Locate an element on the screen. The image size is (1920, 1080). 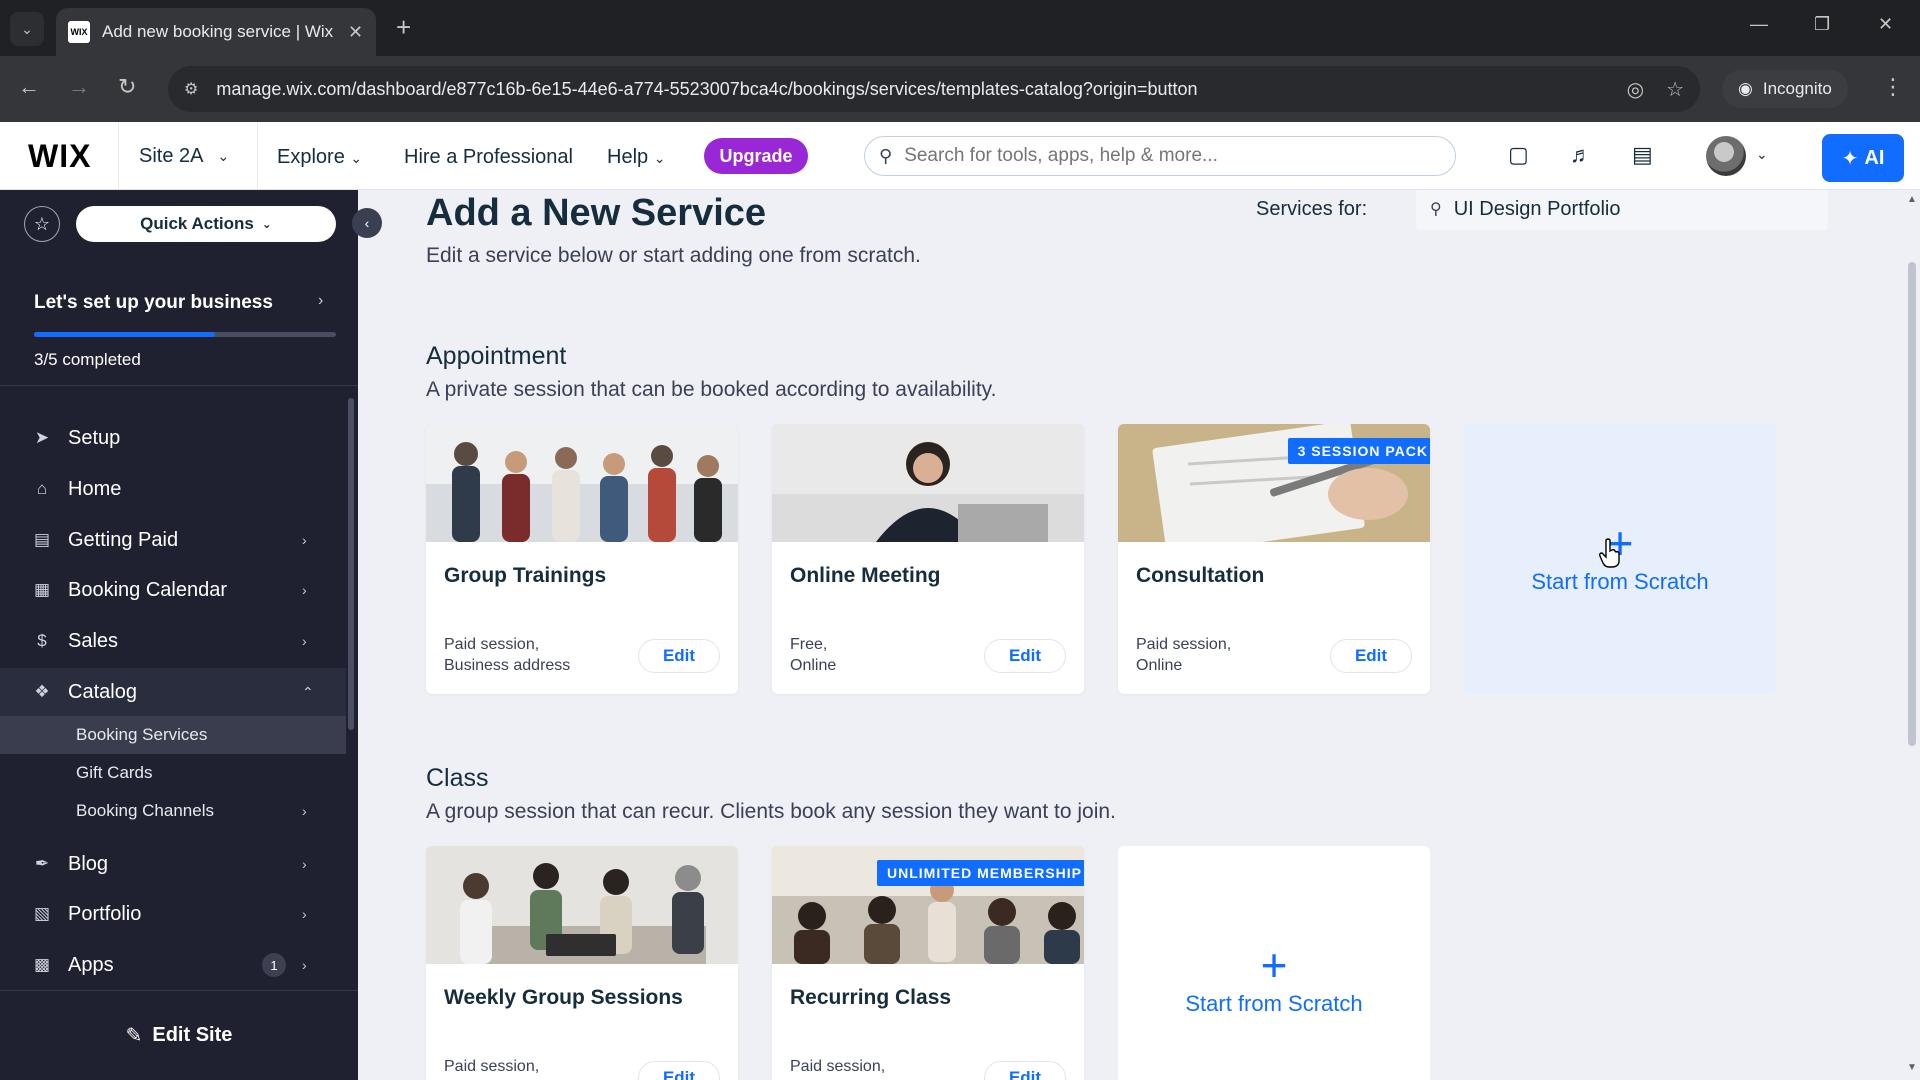
bookmark-star-icon: ☆ is located at coordinates (1675, 89).